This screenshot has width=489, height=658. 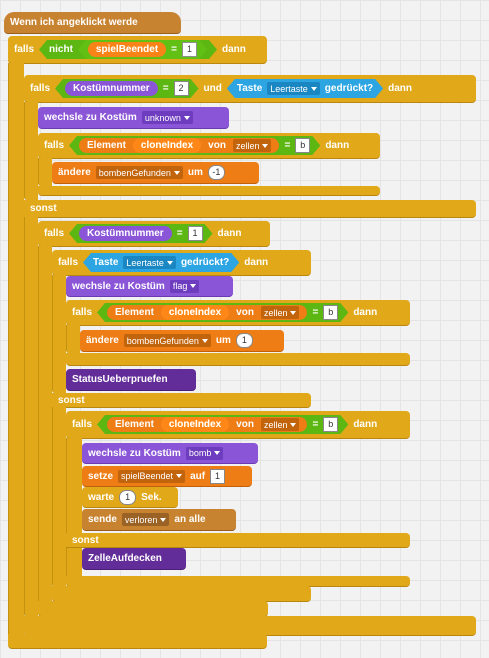 I want to click on when-clicked-hat-block: Wenn ich angeklickt werde, so click(x=92, y=23).